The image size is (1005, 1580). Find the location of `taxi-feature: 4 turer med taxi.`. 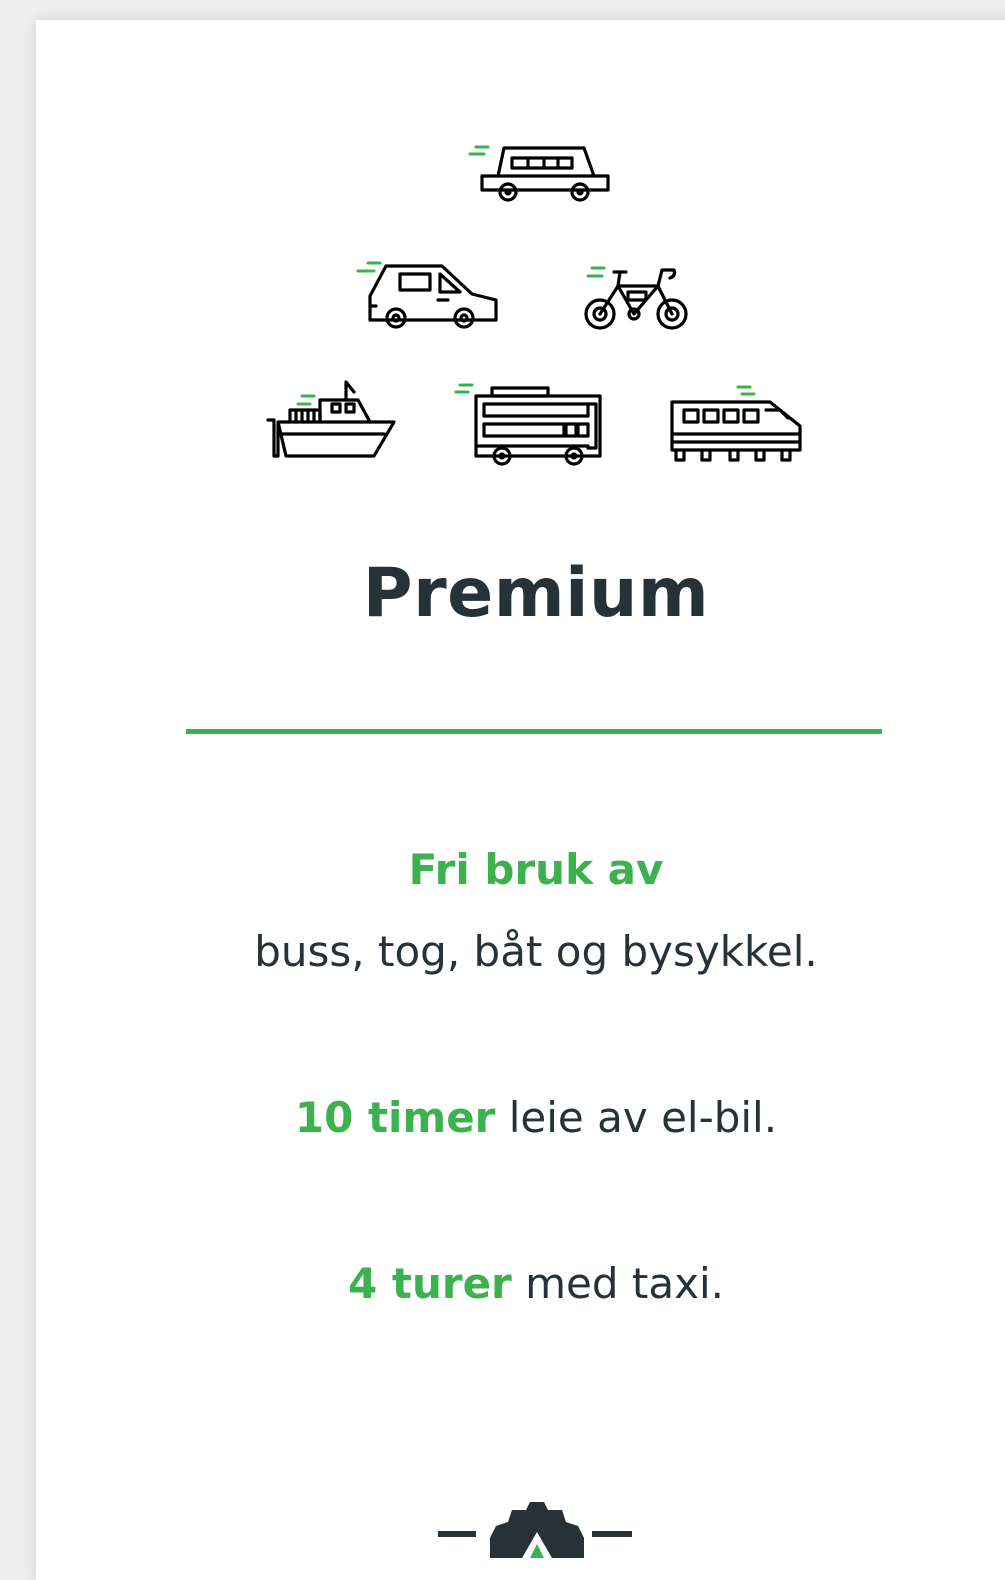

taxi-feature: 4 turer med taxi. is located at coordinates (520, 1284).